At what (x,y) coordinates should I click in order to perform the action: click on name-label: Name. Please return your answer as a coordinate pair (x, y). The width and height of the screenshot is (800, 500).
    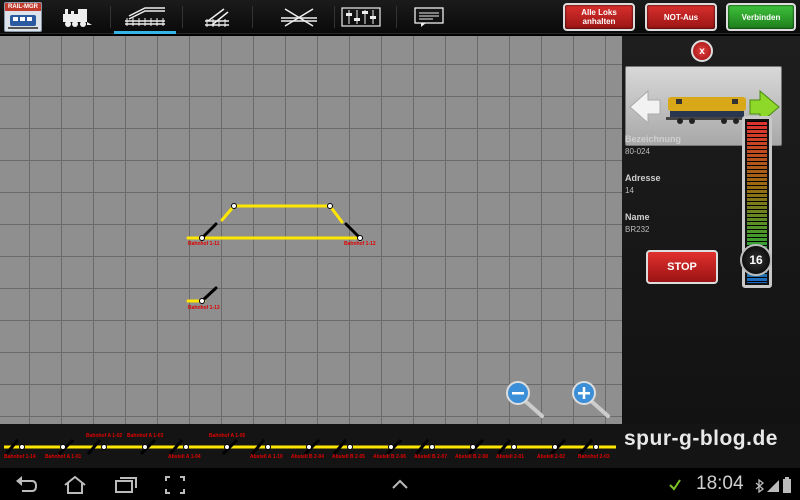
    Looking at the image, I should click on (637, 217).